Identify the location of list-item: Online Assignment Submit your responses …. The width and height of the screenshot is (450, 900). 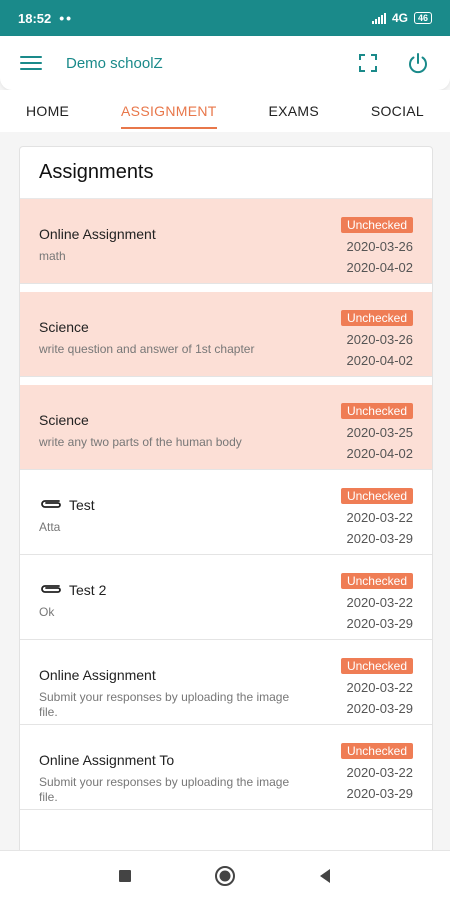
(226, 682).